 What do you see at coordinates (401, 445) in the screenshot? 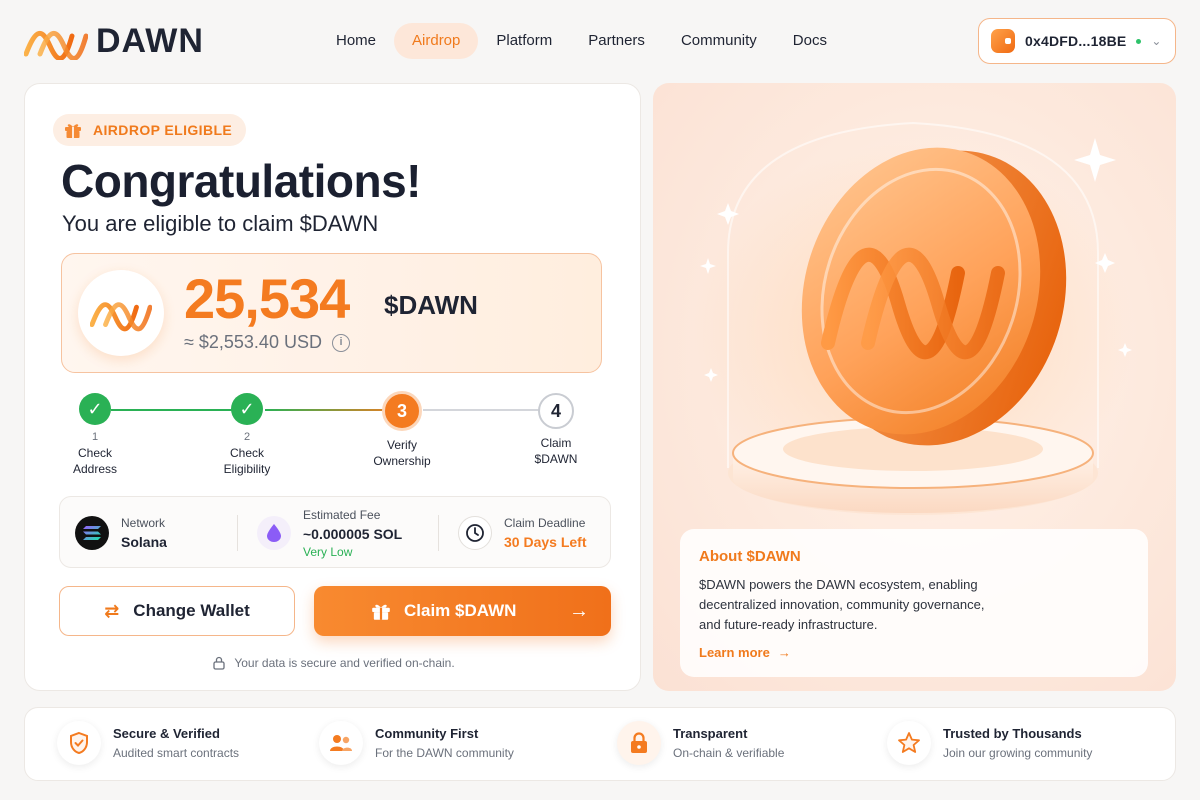
I see `step-label: Verify` at bounding box center [401, 445].